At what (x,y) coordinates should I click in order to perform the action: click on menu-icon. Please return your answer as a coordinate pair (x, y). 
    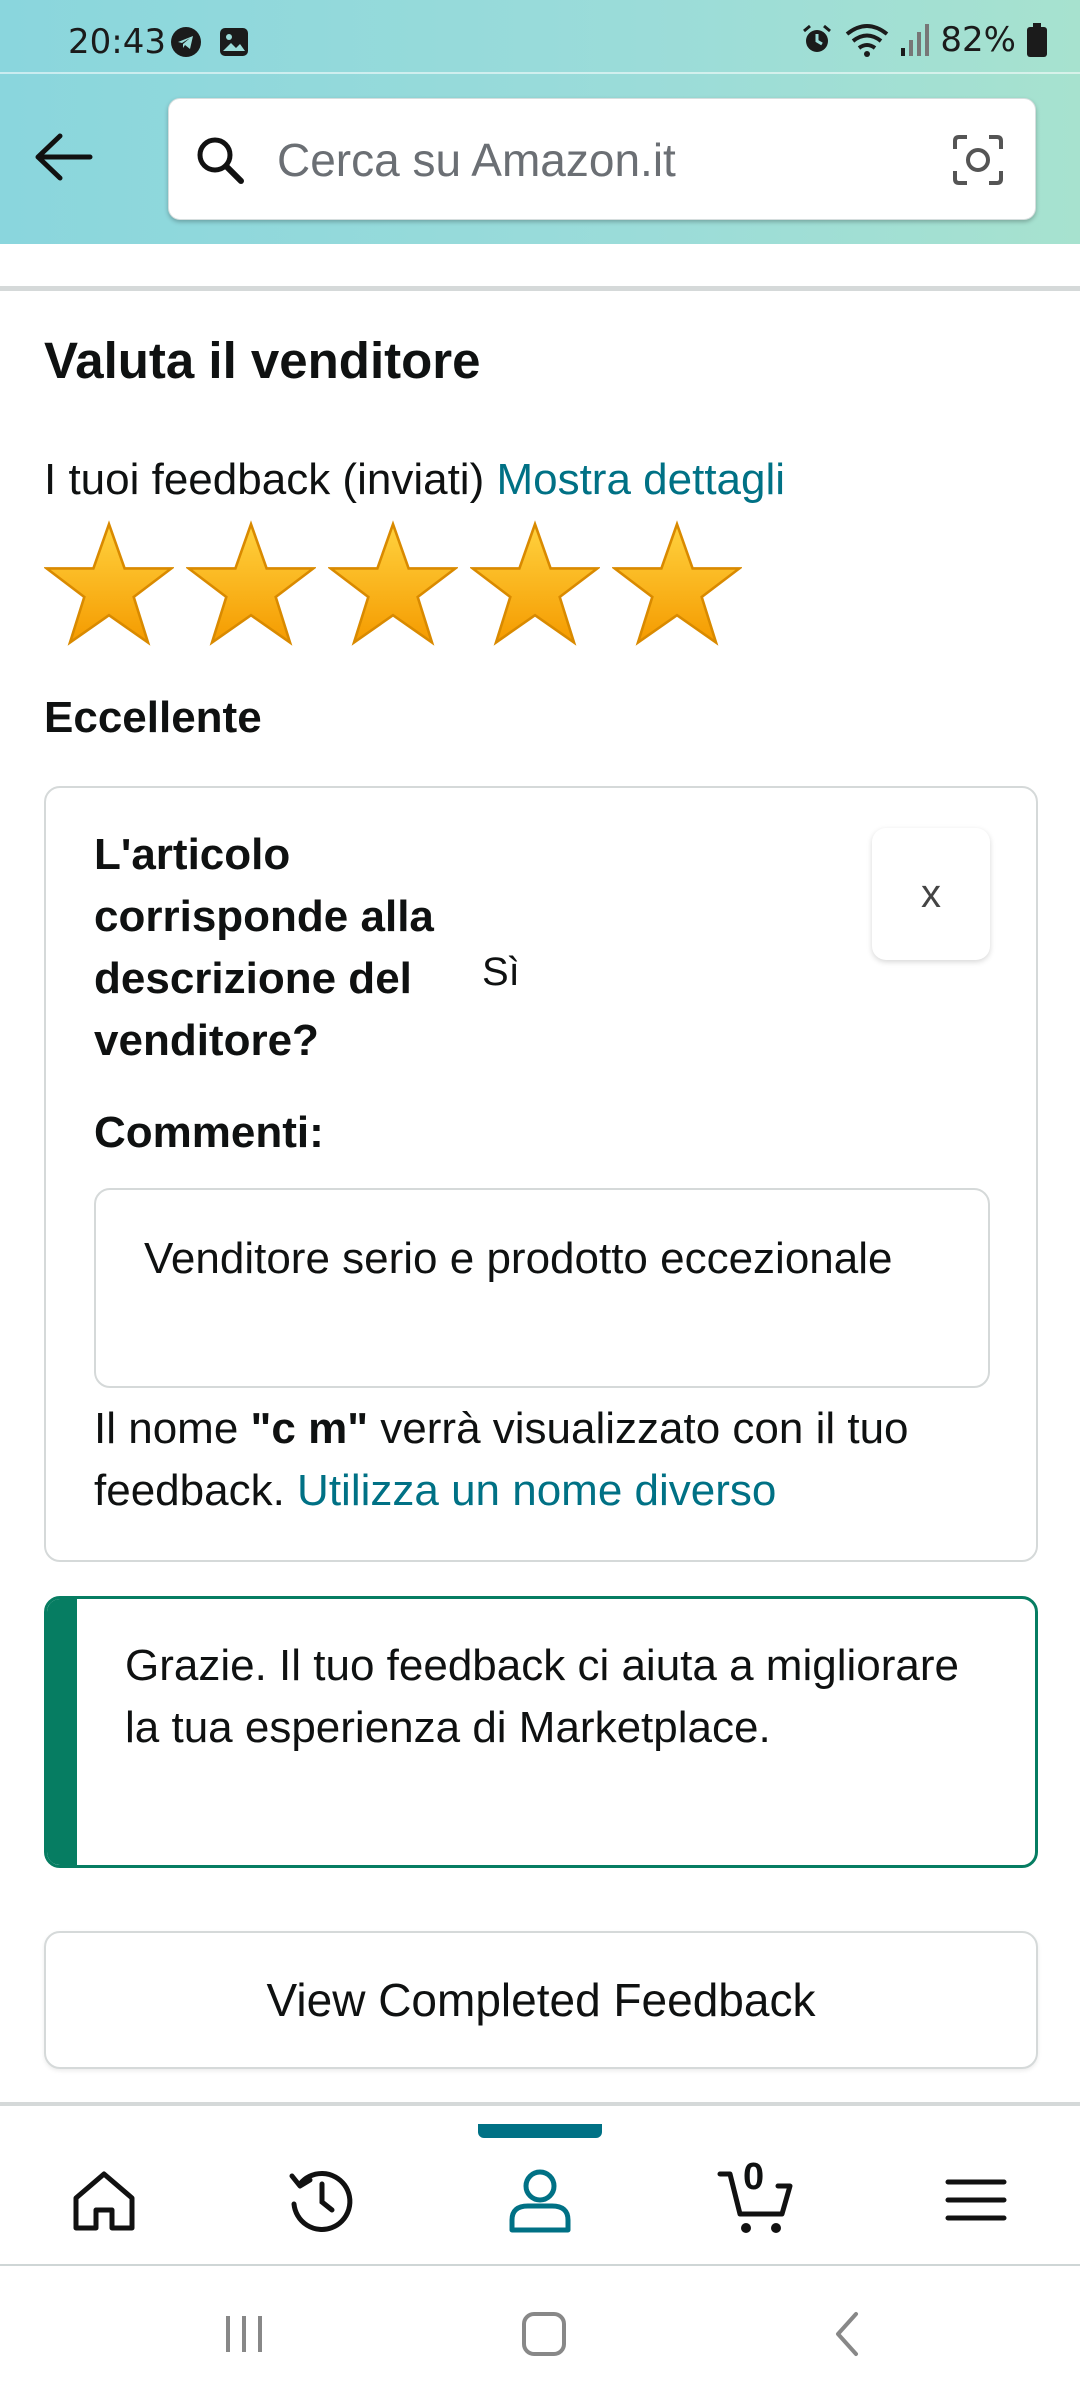
    Looking at the image, I should click on (976, 2200).